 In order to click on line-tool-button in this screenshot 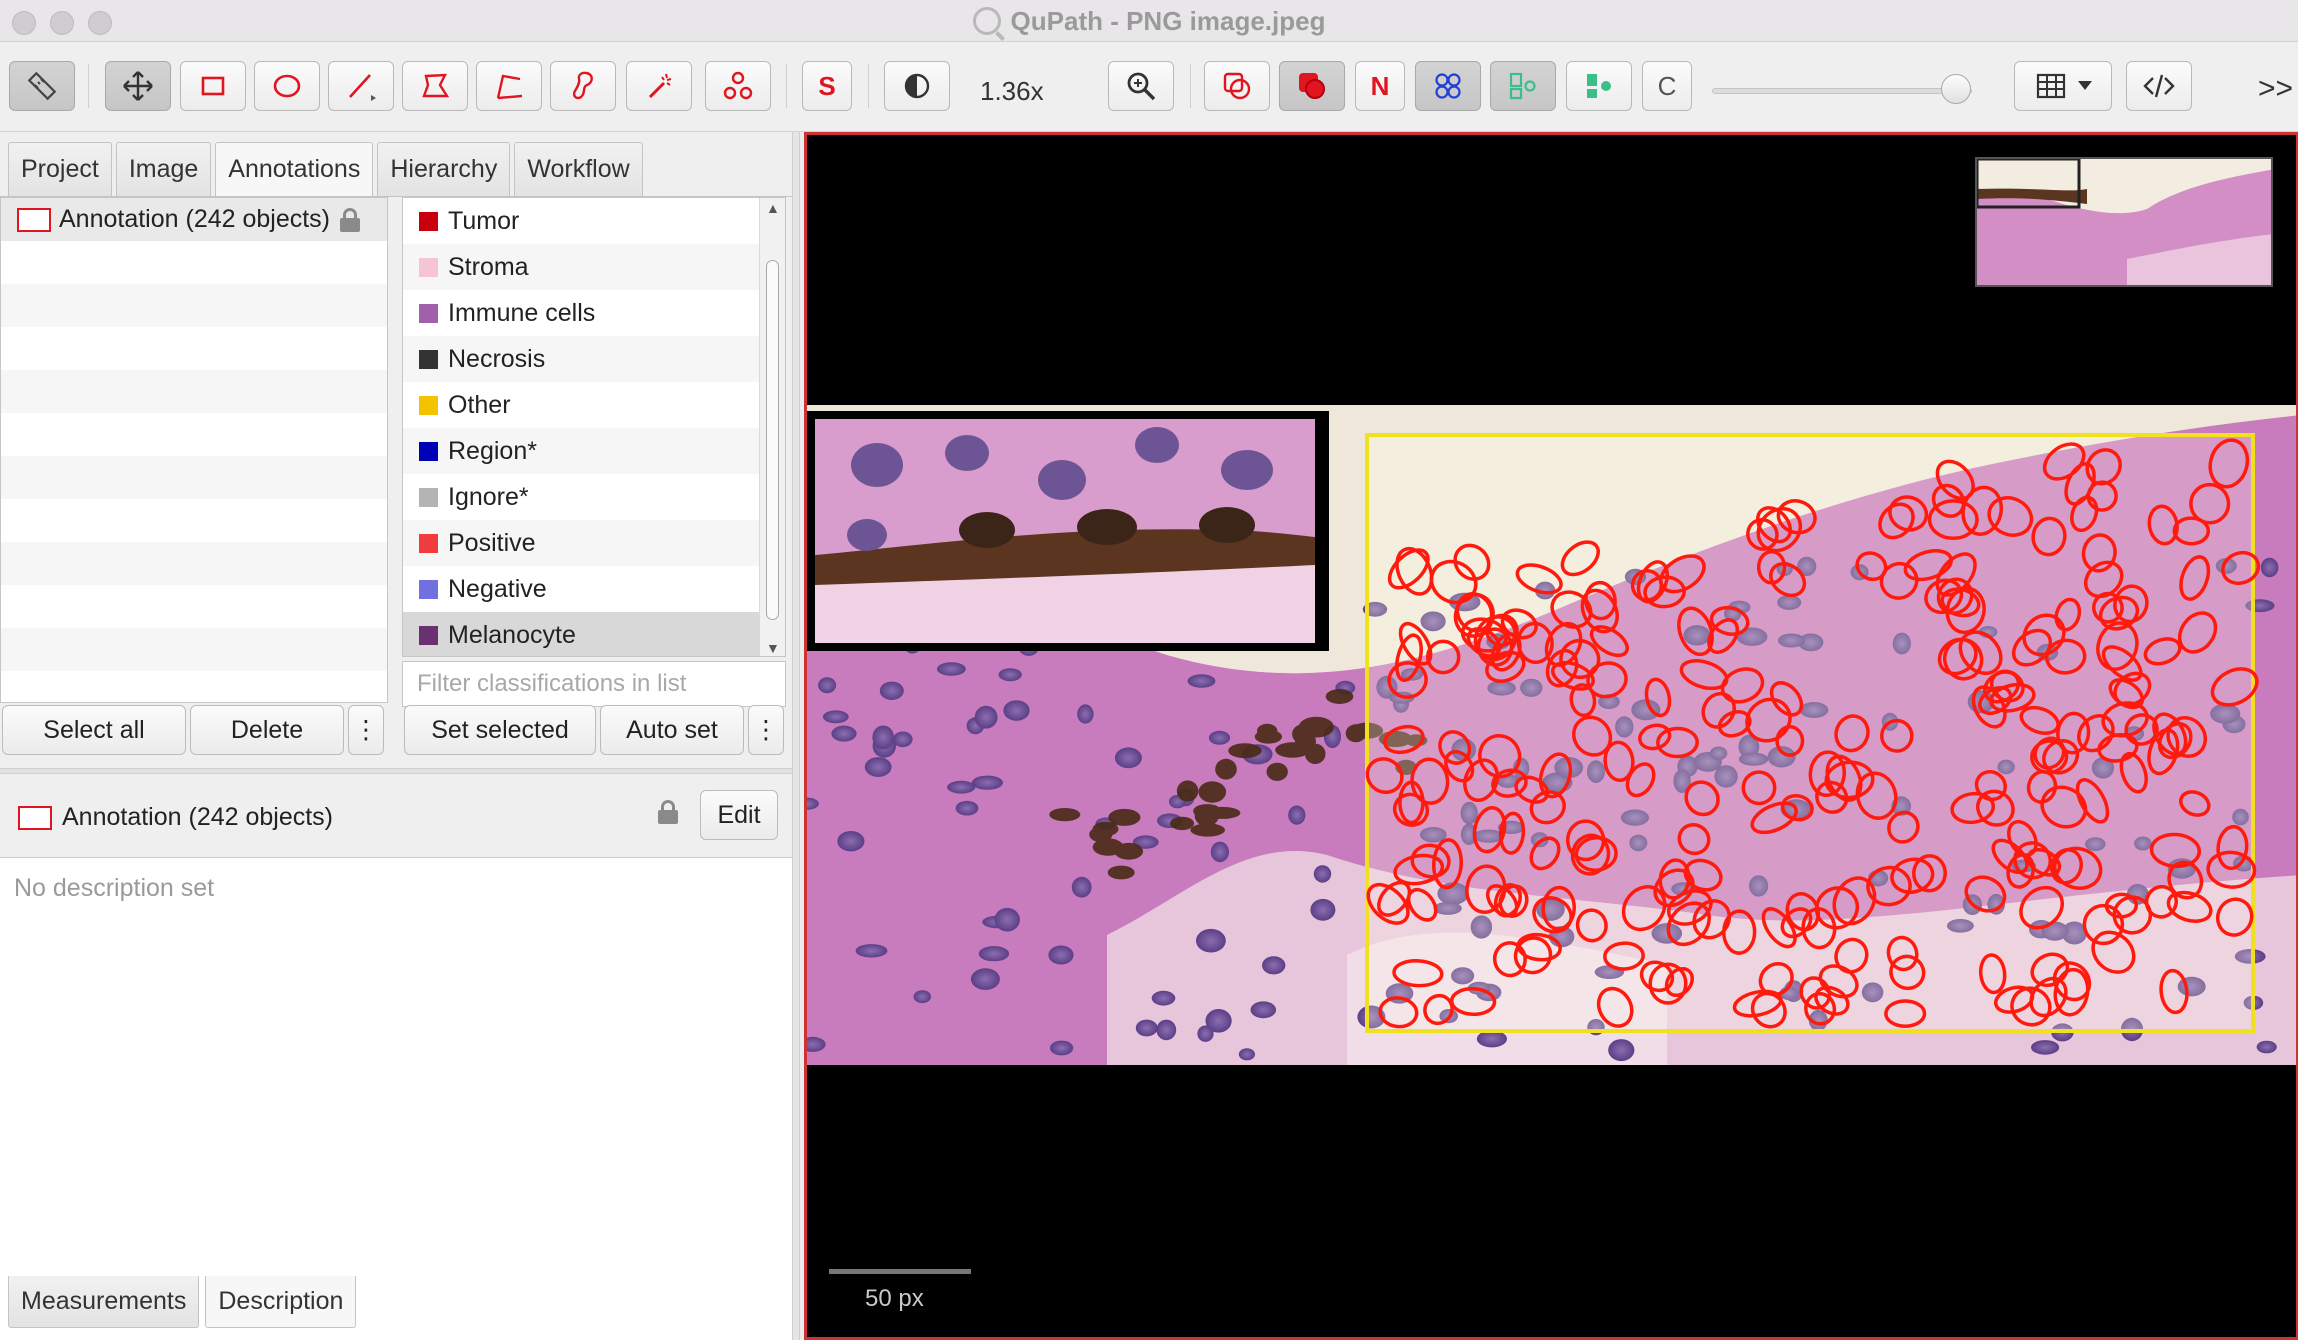, I will do `click(361, 86)`.